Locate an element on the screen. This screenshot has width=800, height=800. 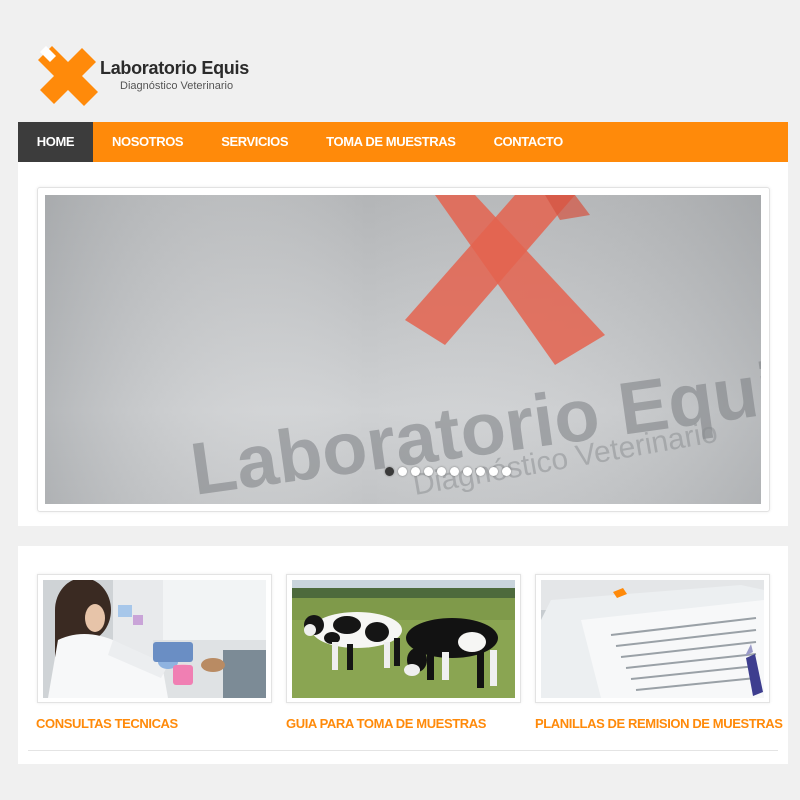
cows-in-field-image is located at coordinates (403, 639).